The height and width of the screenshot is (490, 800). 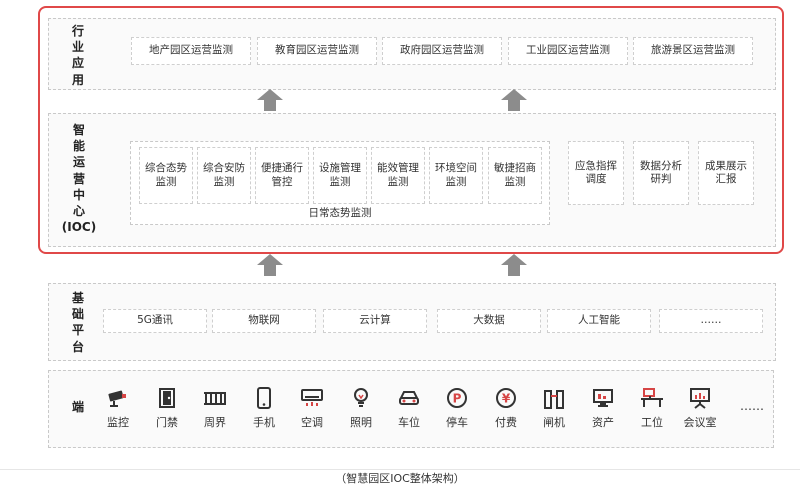 I want to click on industry-layer-label: 行 业 应 用, so click(x=77, y=55).